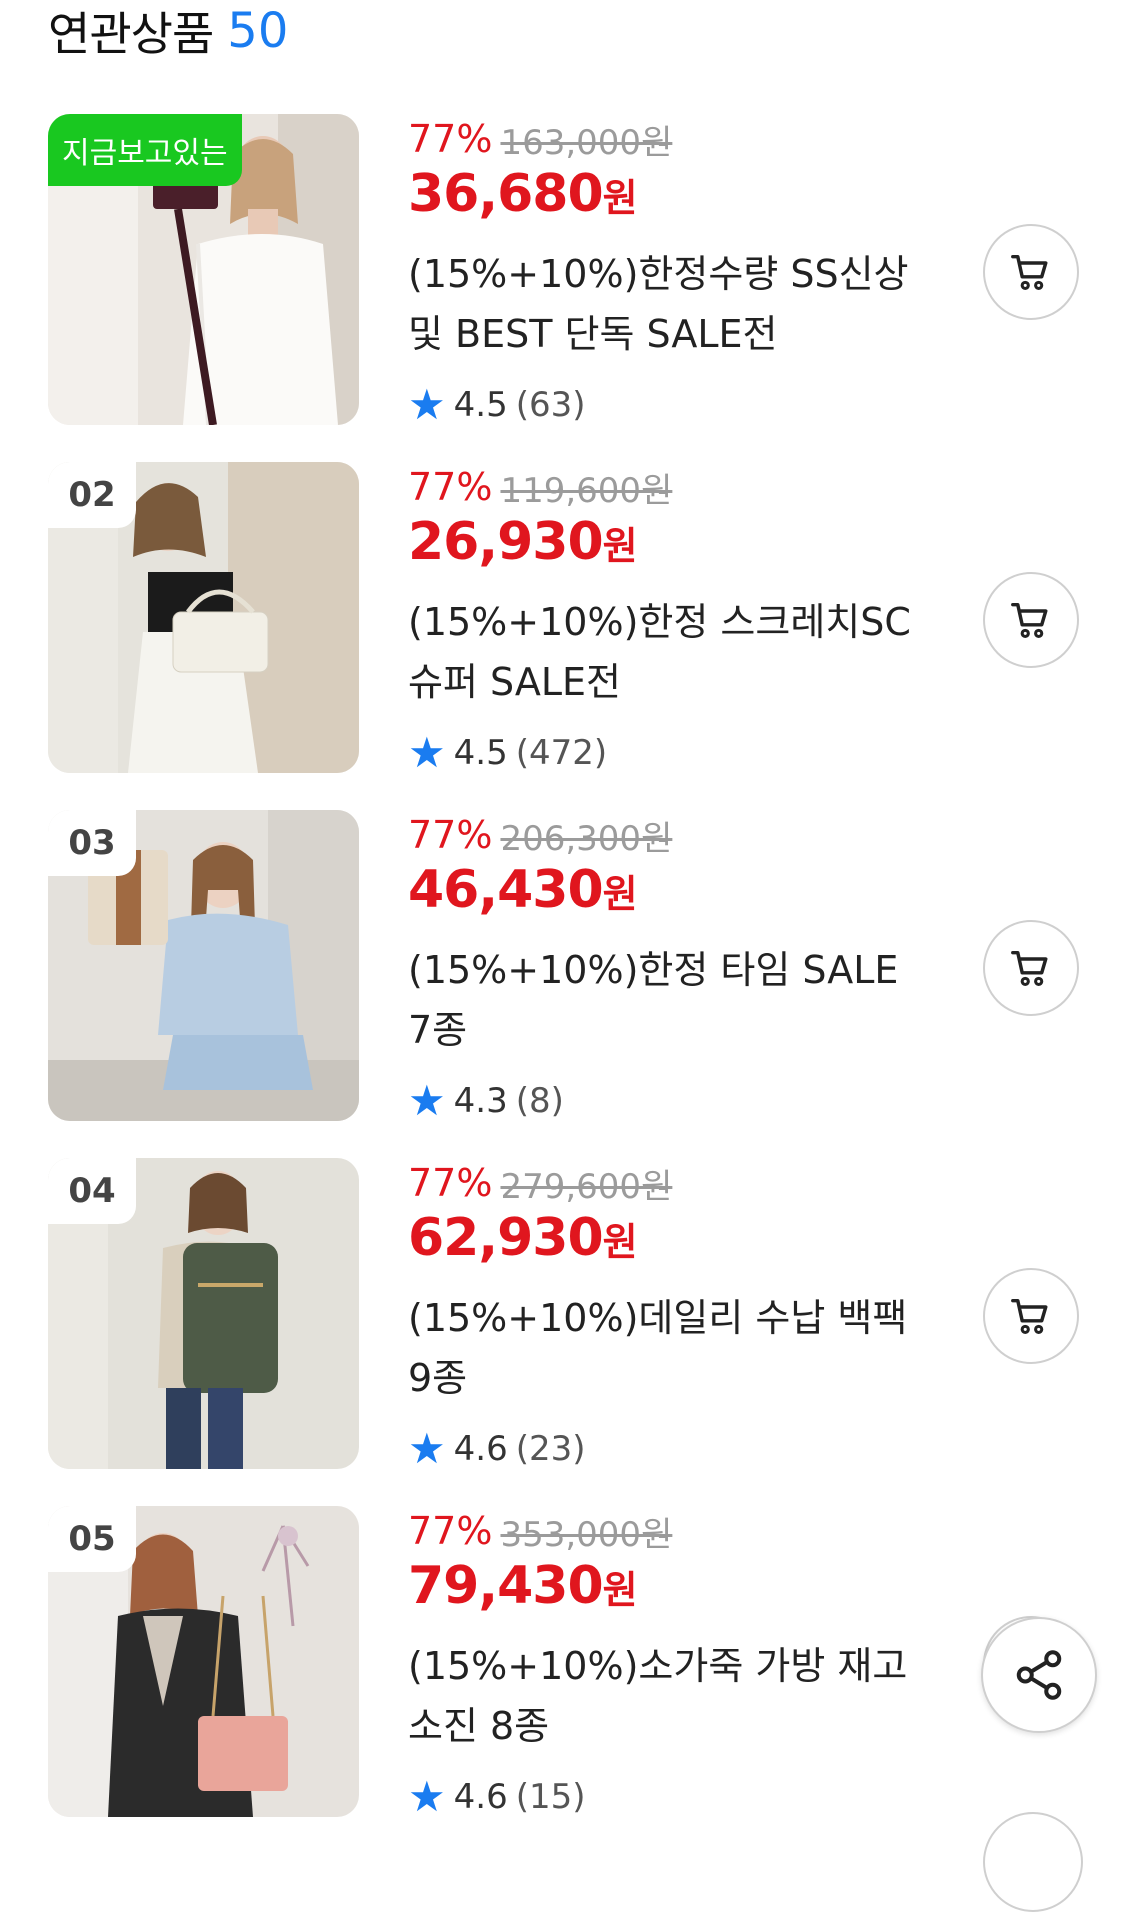 The image size is (1125, 1912). Describe the element at coordinates (561, 753) in the screenshot. I see `review-count: (472)` at that location.